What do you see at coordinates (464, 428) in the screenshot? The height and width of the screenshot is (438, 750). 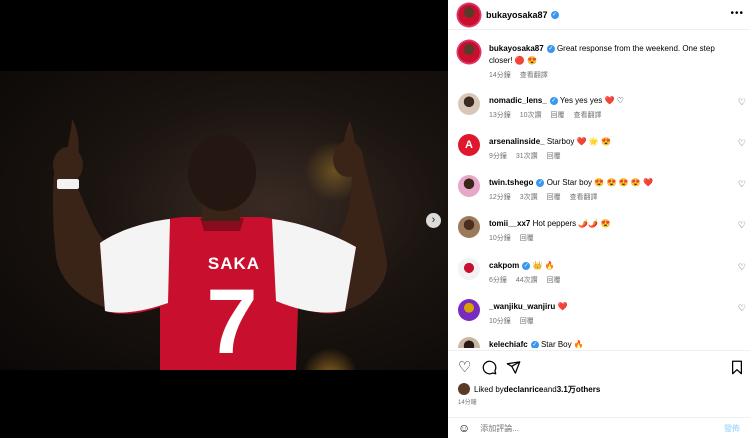 I see `emoji-icon: ☺` at bounding box center [464, 428].